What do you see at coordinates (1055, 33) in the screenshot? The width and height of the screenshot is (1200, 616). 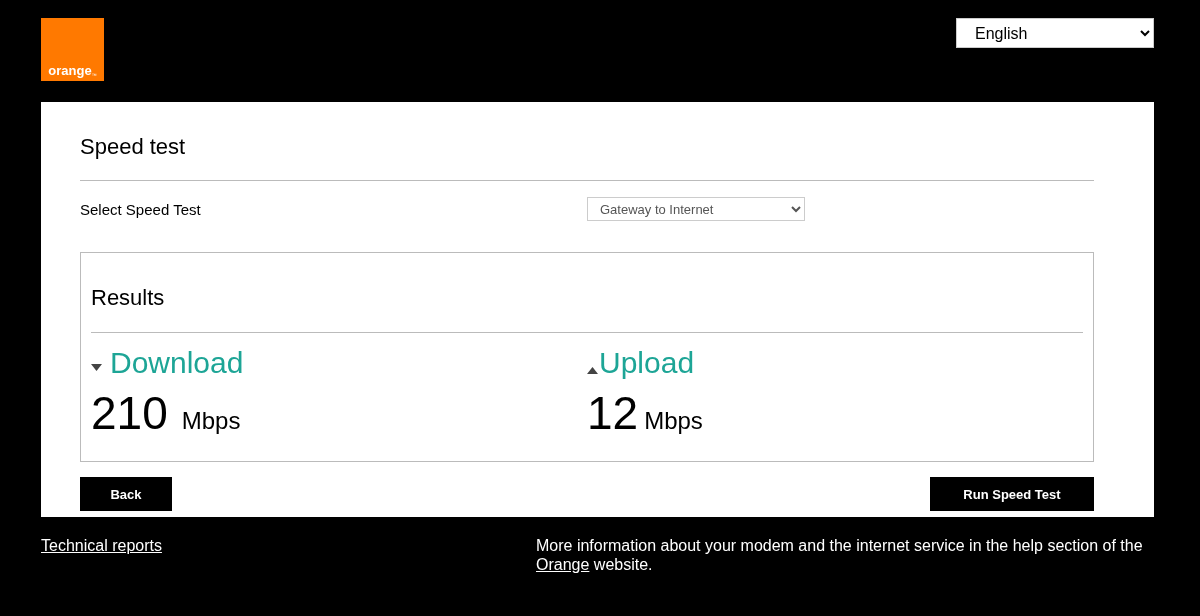 I see `language-select: English` at bounding box center [1055, 33].